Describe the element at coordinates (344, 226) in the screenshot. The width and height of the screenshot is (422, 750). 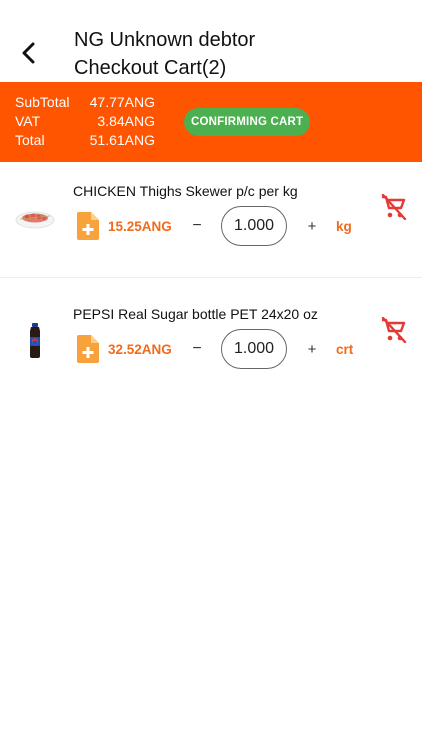
I see `unit-label: kg` at that location.